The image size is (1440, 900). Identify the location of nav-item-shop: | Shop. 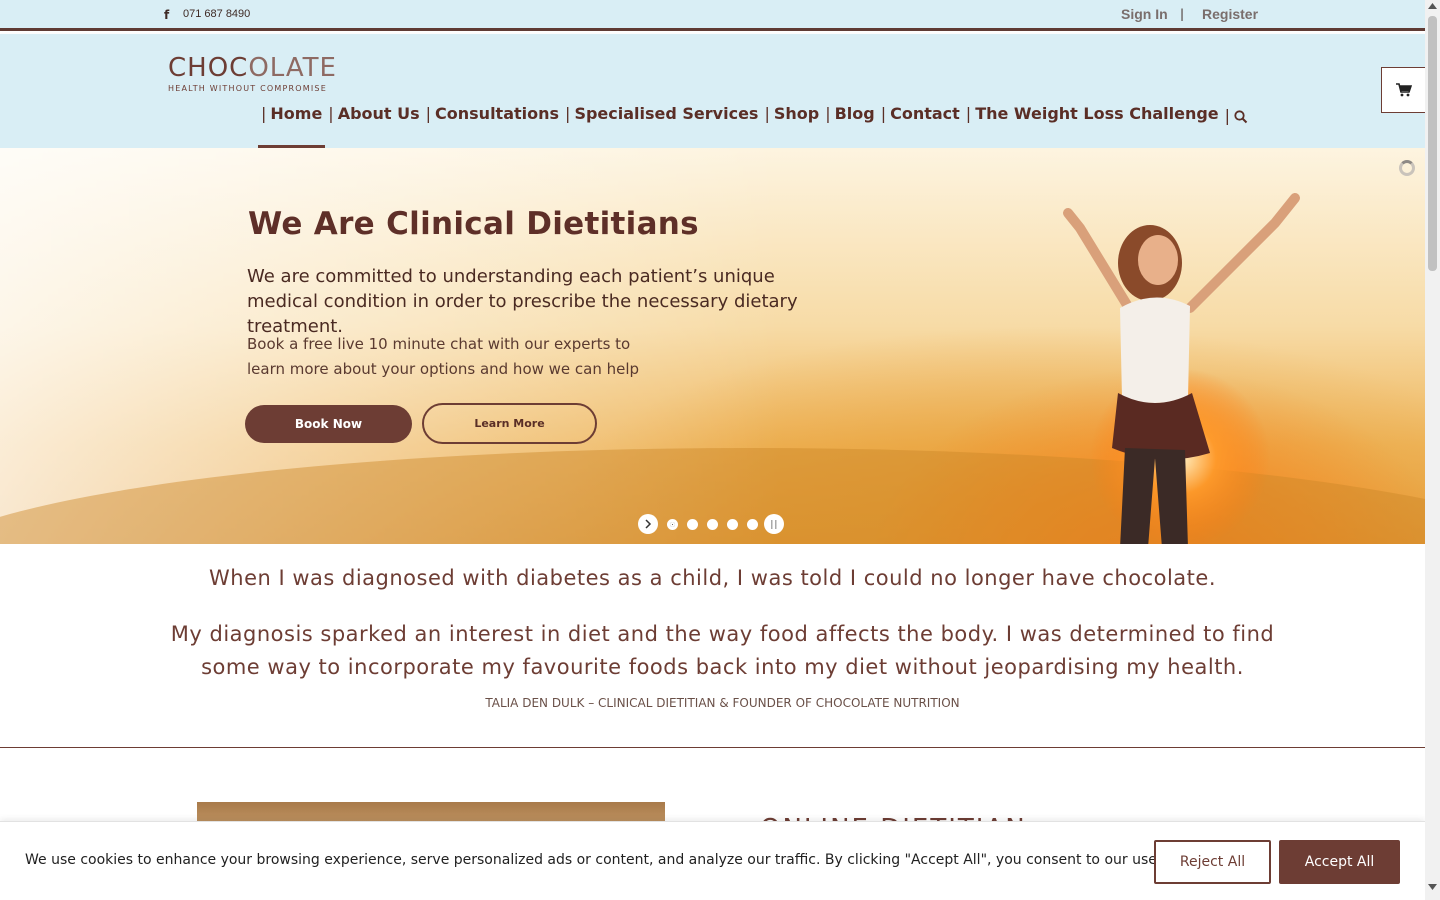
(791, 126).